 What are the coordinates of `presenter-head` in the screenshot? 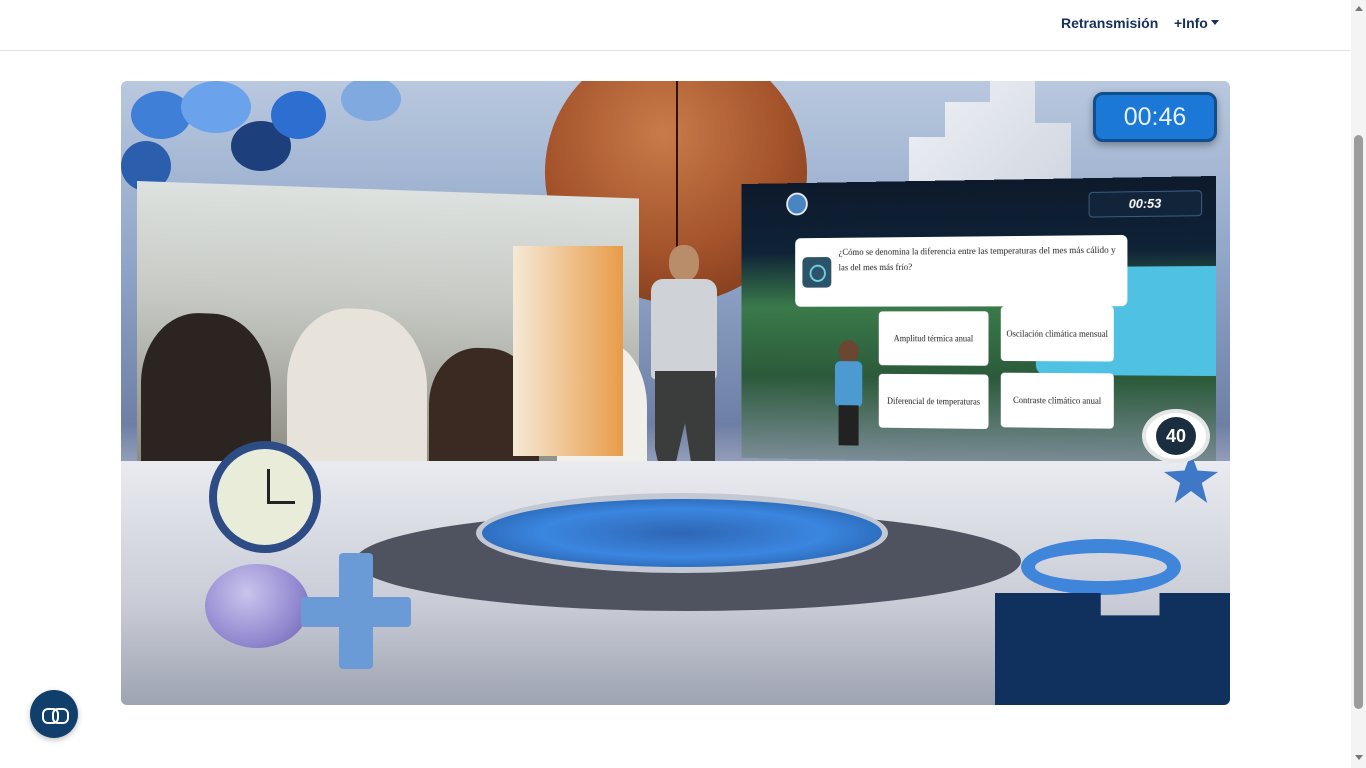 It's located at (684, 263).